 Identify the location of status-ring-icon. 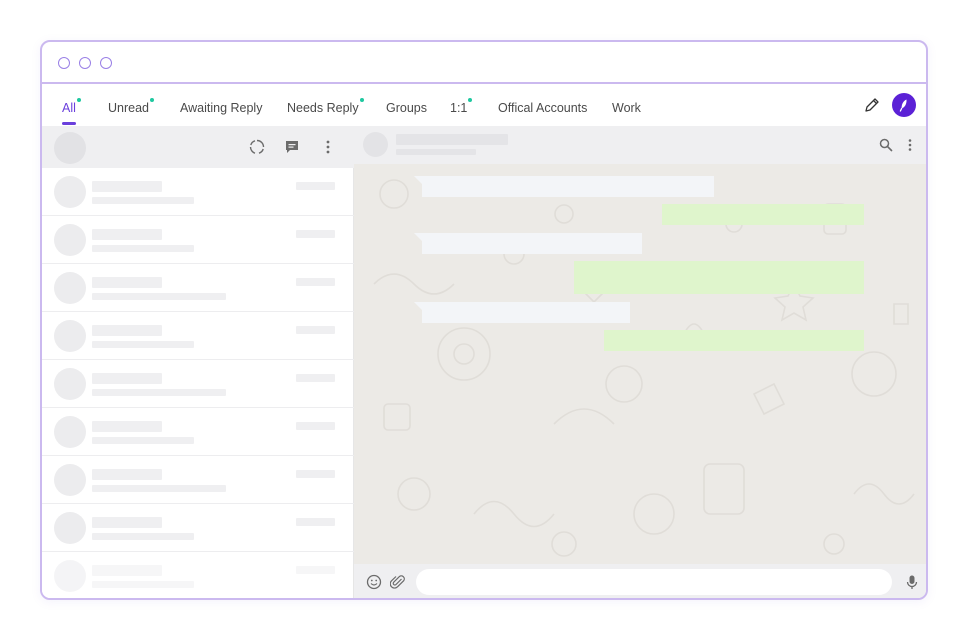
(257, 147).